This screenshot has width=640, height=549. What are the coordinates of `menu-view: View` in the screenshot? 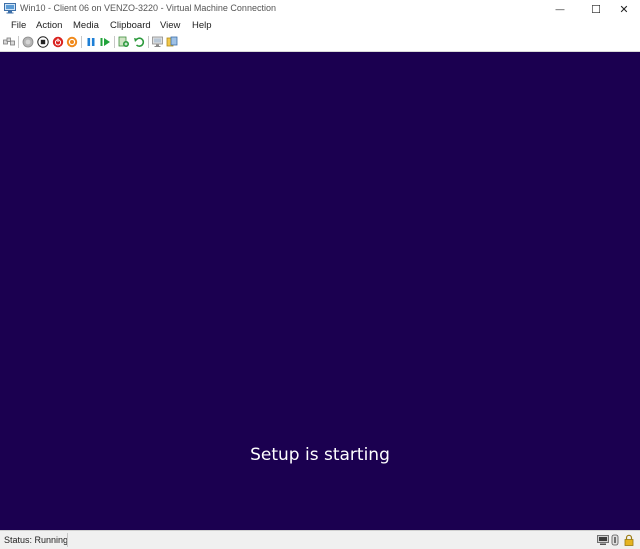 It's located at (170, 25).